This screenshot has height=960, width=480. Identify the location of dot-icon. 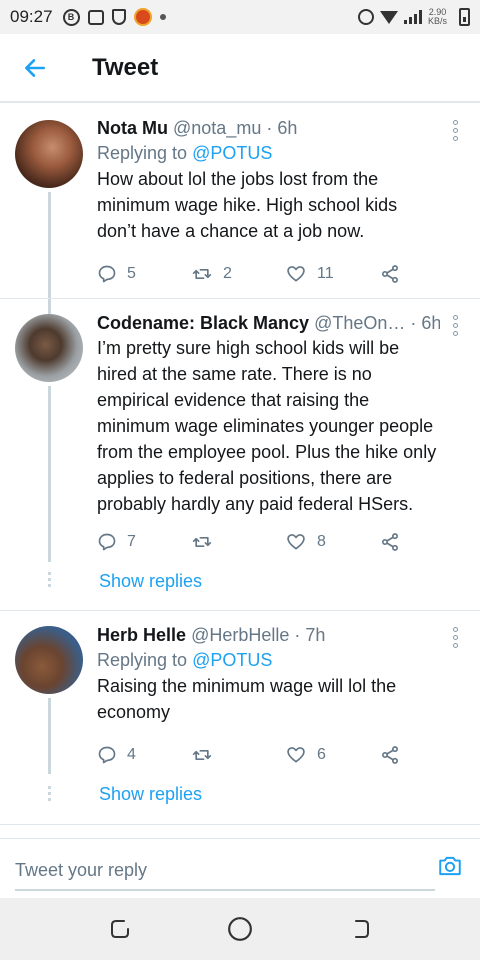
(162, 17).